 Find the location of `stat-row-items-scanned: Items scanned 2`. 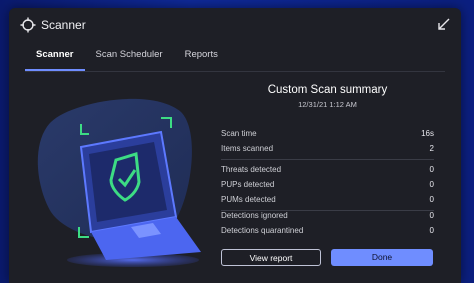

stat-row-items-scanned: Items scanned 2 is located at coordinates (327, 149).